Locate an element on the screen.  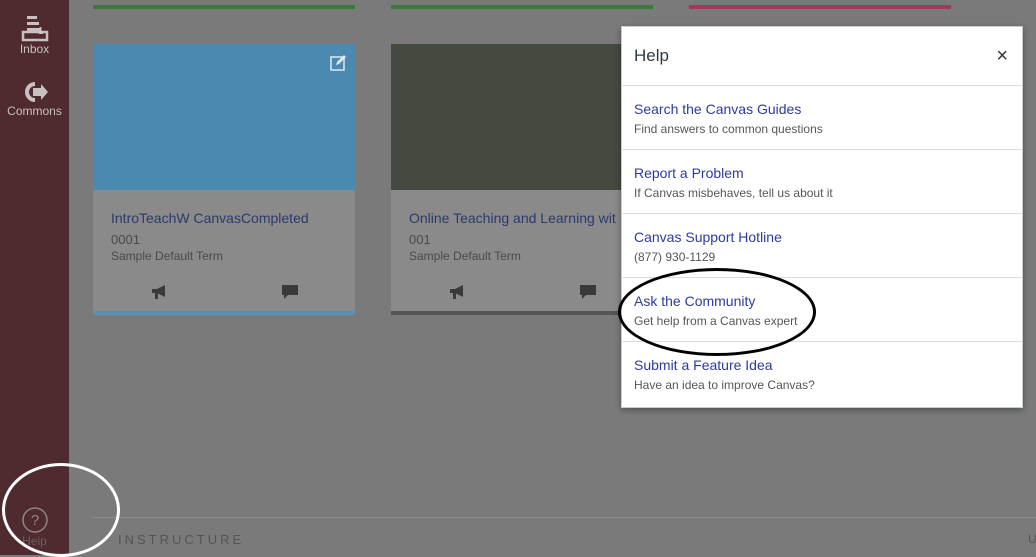
footer-link: U is located at coordinates (1032, 539).